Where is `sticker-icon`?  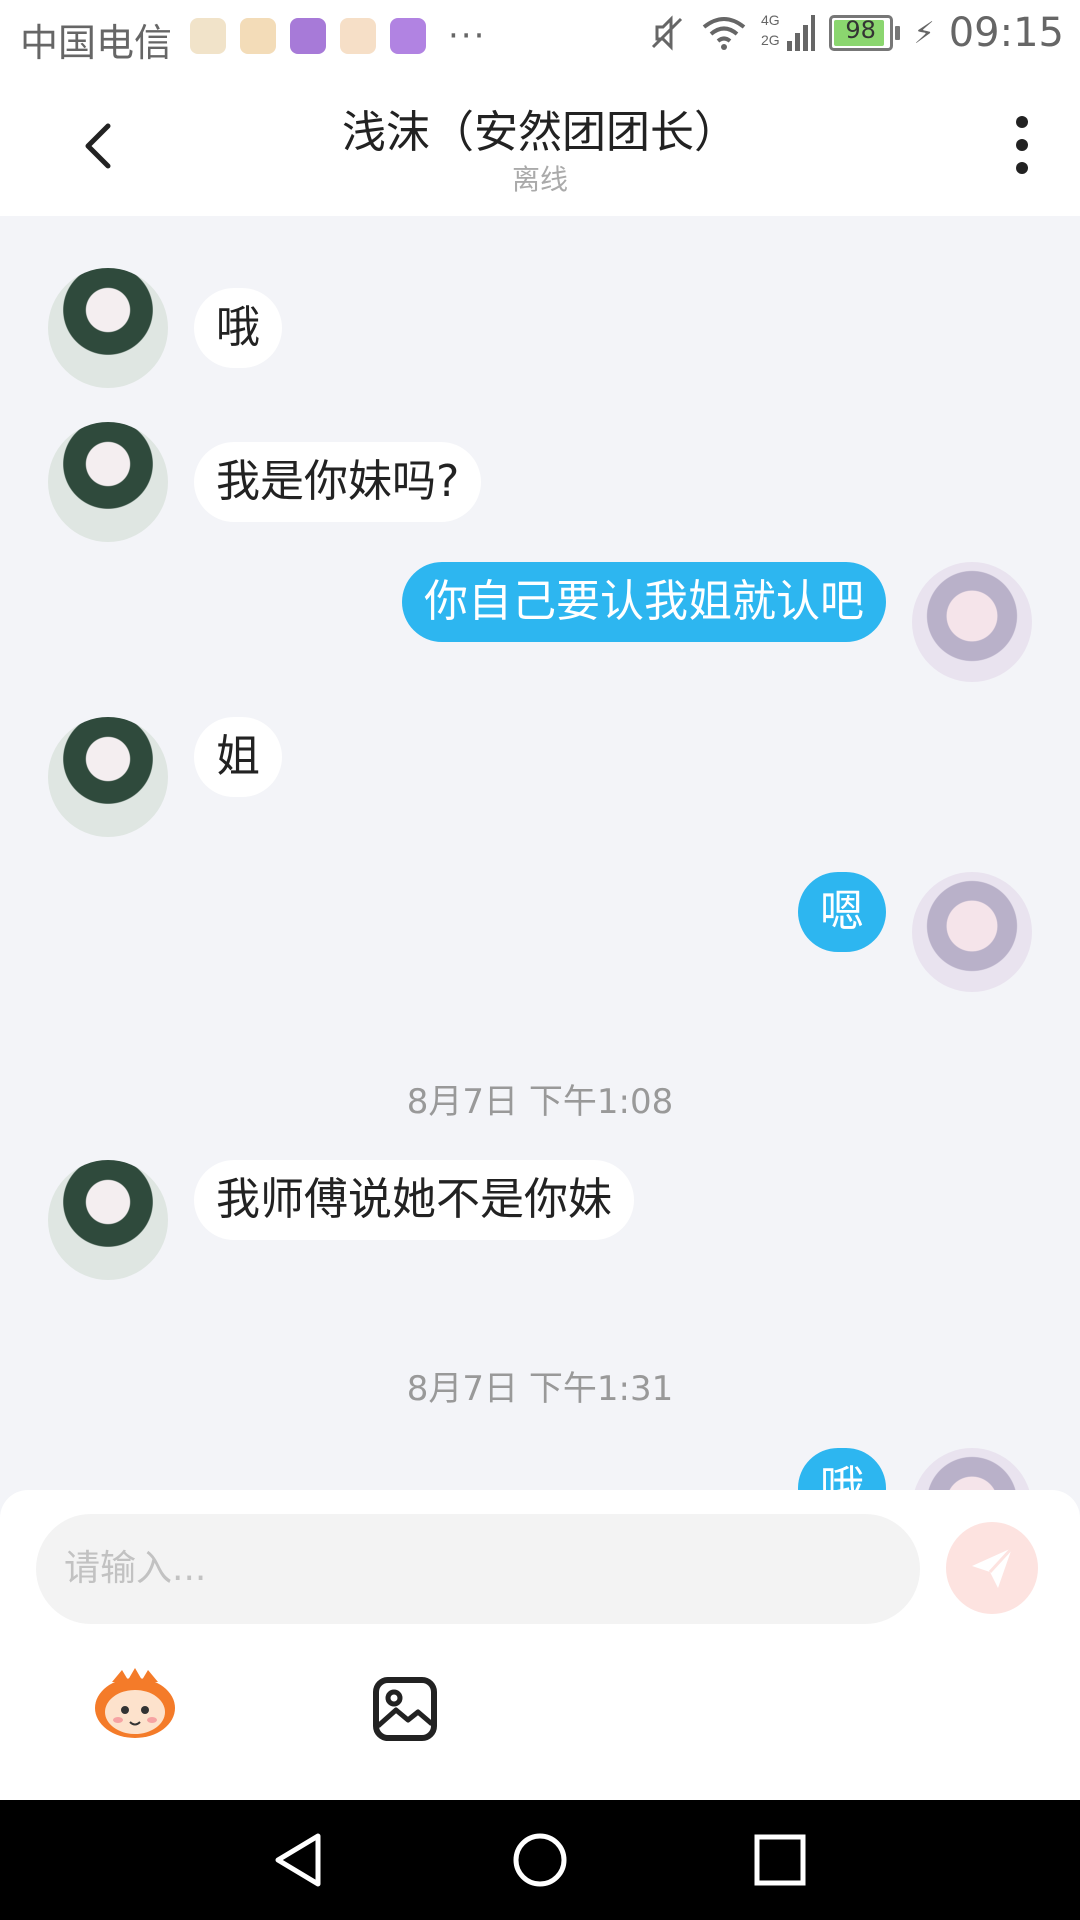 sticker-icon is located at coordinates (135, 1702).